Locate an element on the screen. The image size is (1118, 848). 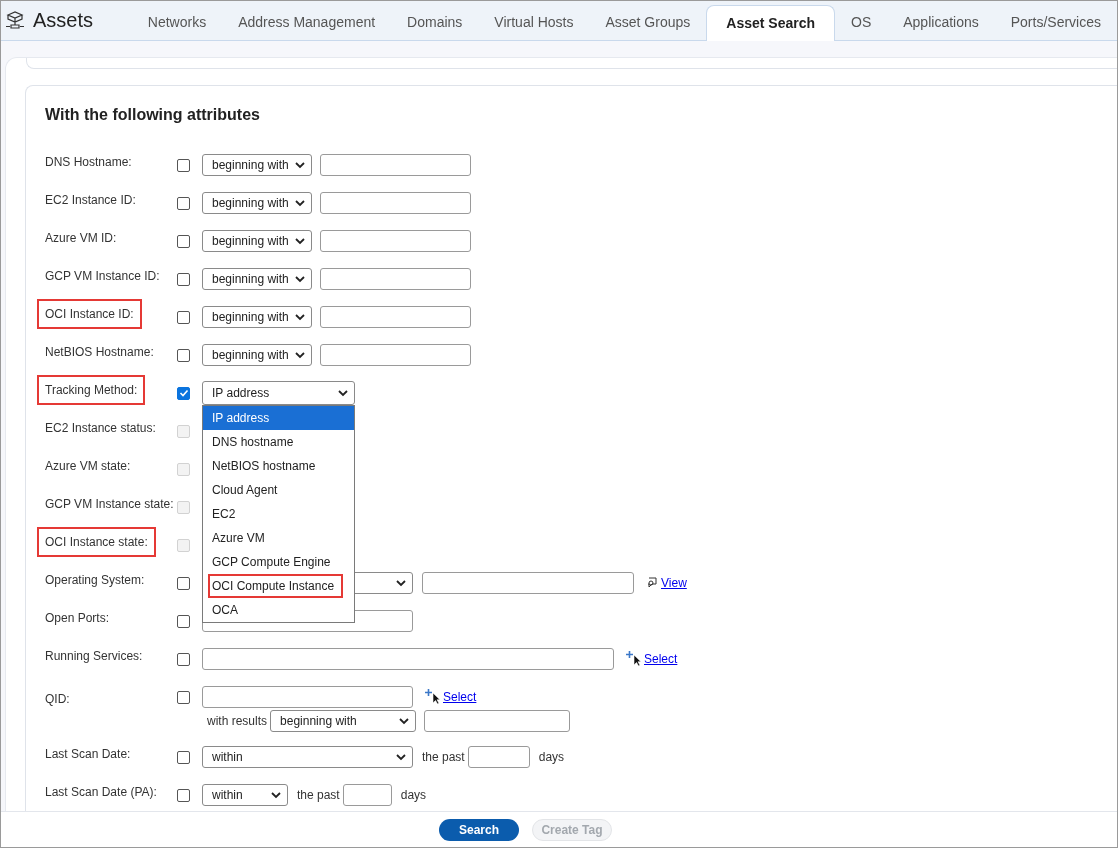
field-label: OCI Instance ID: is located at coordinates (89, 314).